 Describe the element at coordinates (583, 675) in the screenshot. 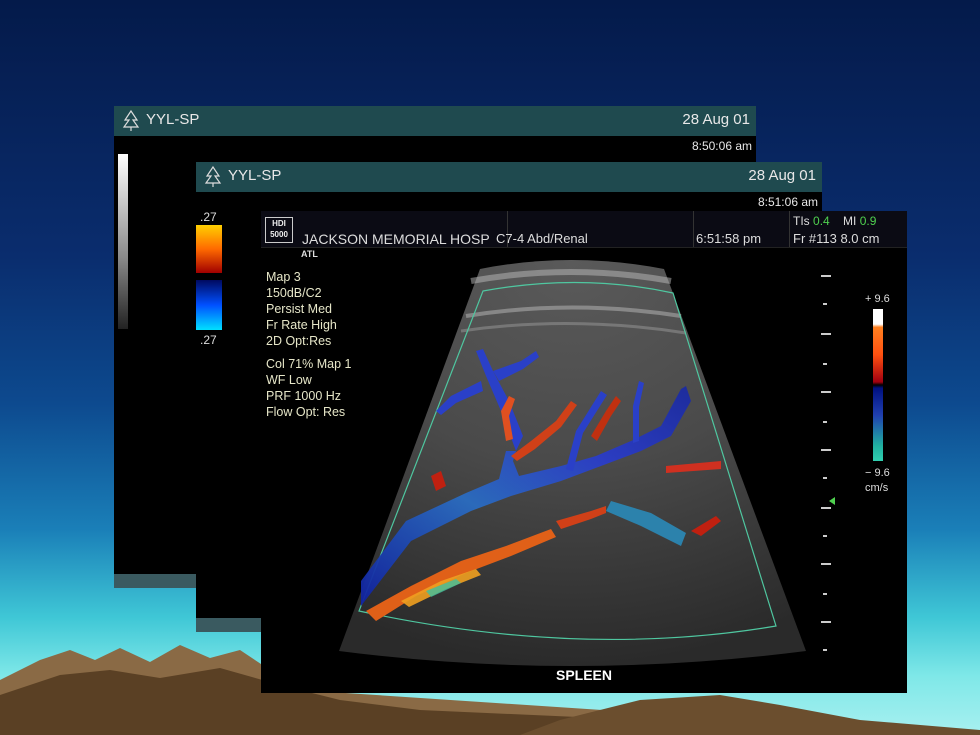

I see `organ-label: SPLEEN` at that location.